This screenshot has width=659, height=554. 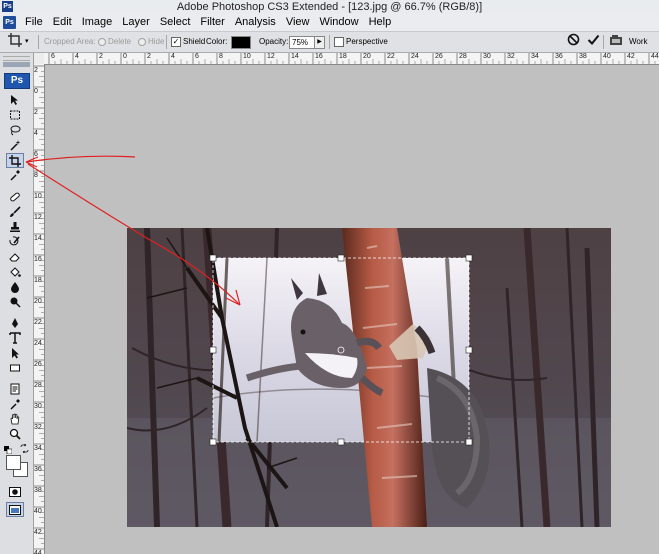 I want to click on commit-check-icon, so click(x=593, y=42).